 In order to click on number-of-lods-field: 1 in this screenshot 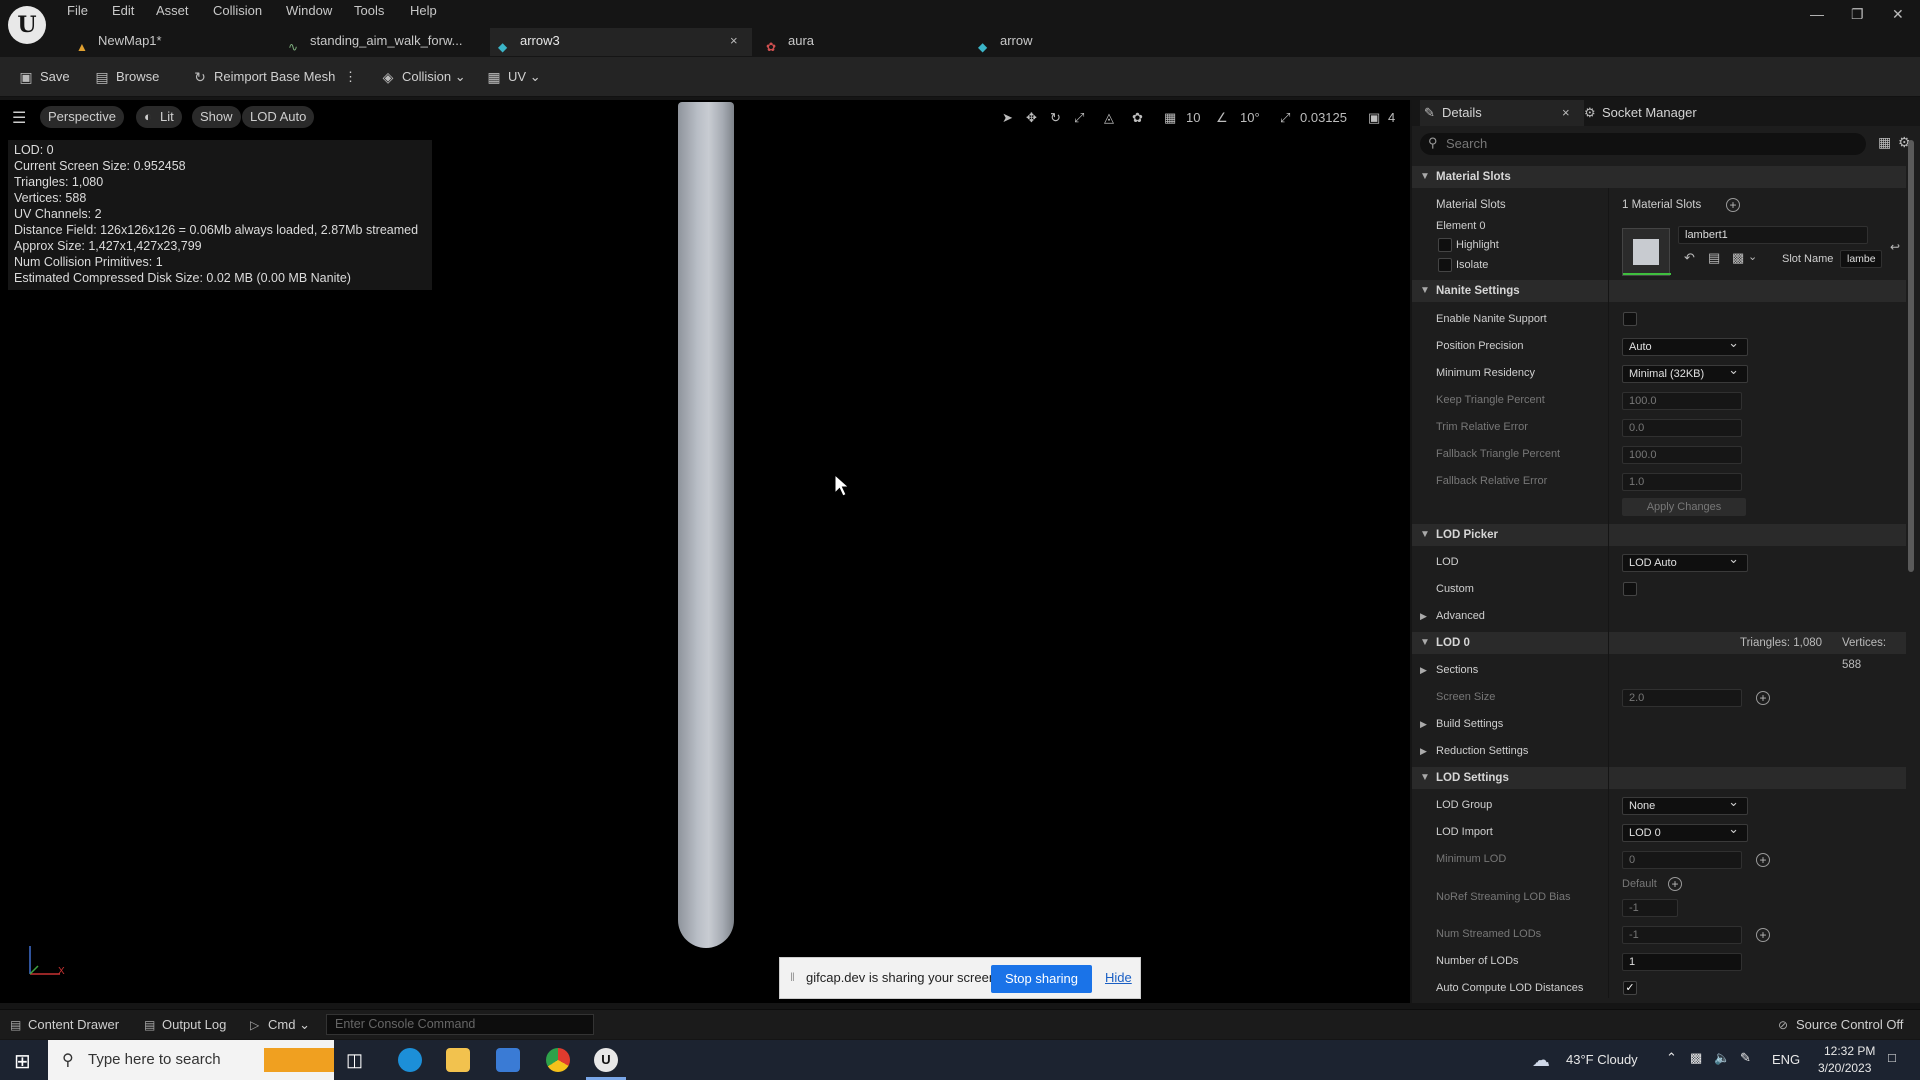, I will do `click(1682, 962)`.